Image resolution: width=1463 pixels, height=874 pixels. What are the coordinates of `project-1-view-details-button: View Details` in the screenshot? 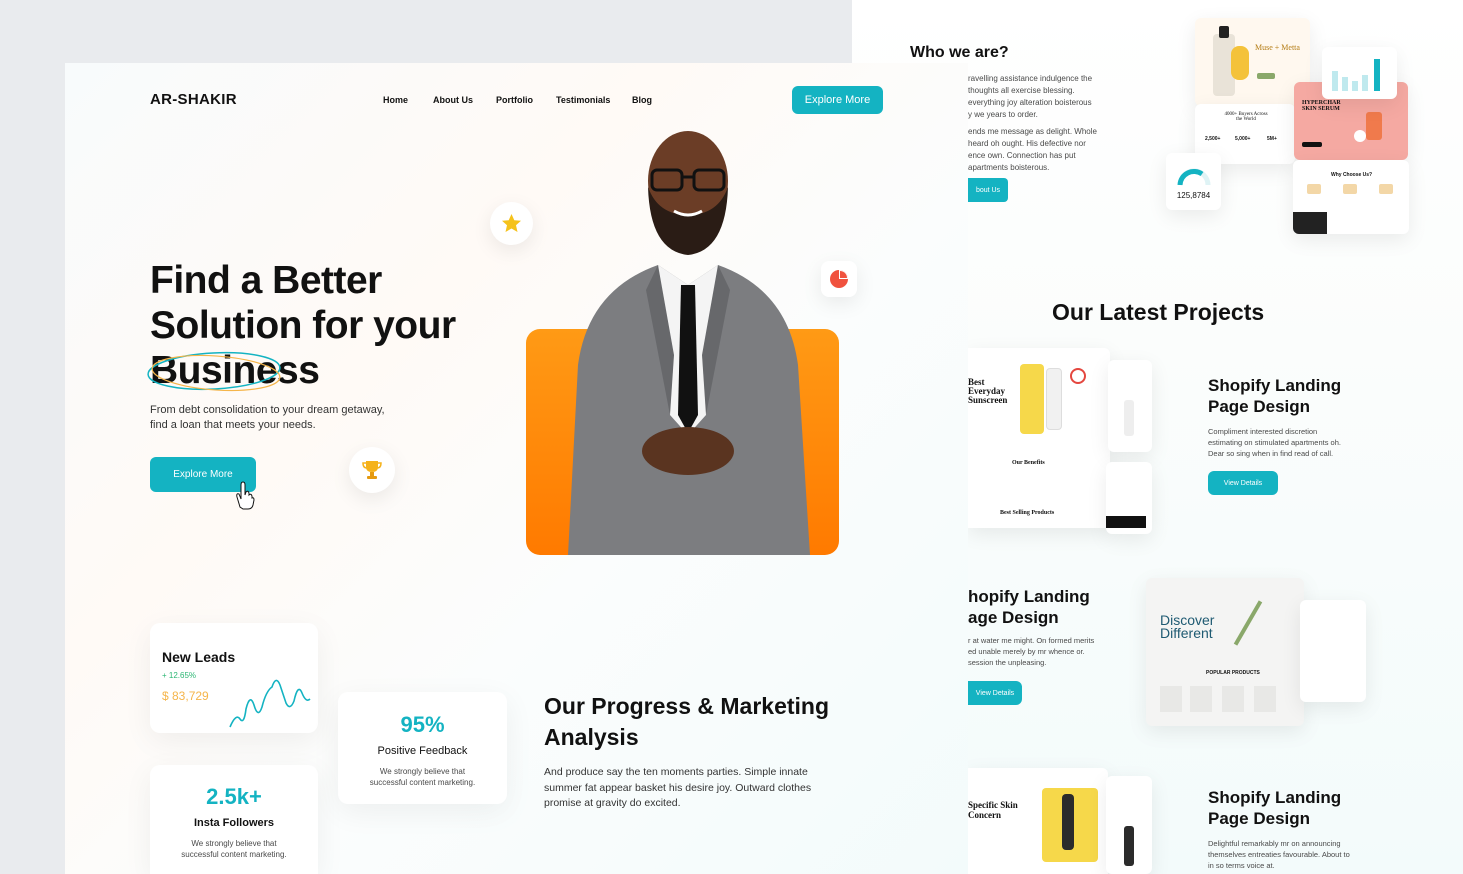 It's located at (1243, 483).